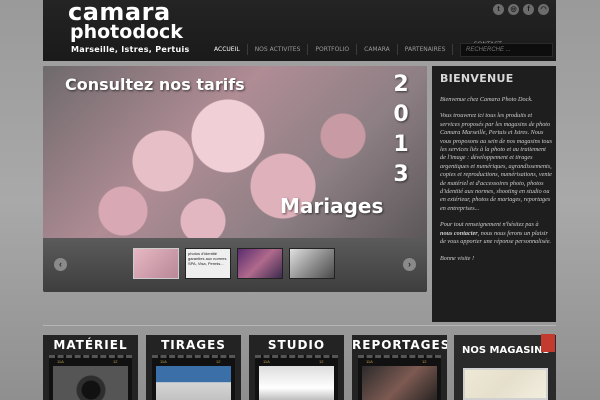  What do you see at coordinates (90, 345) in the screenshot?
I see `category-title: MATÉRIEL` at bounding box center [90, 345].